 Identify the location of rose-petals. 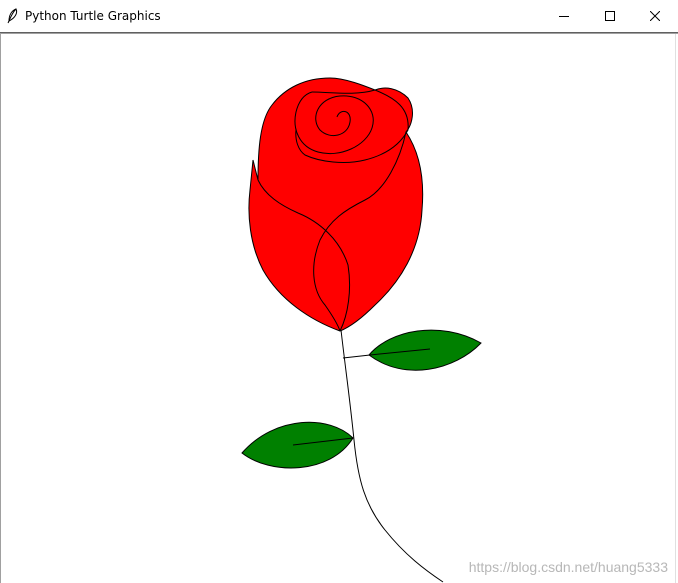
(336, 204).